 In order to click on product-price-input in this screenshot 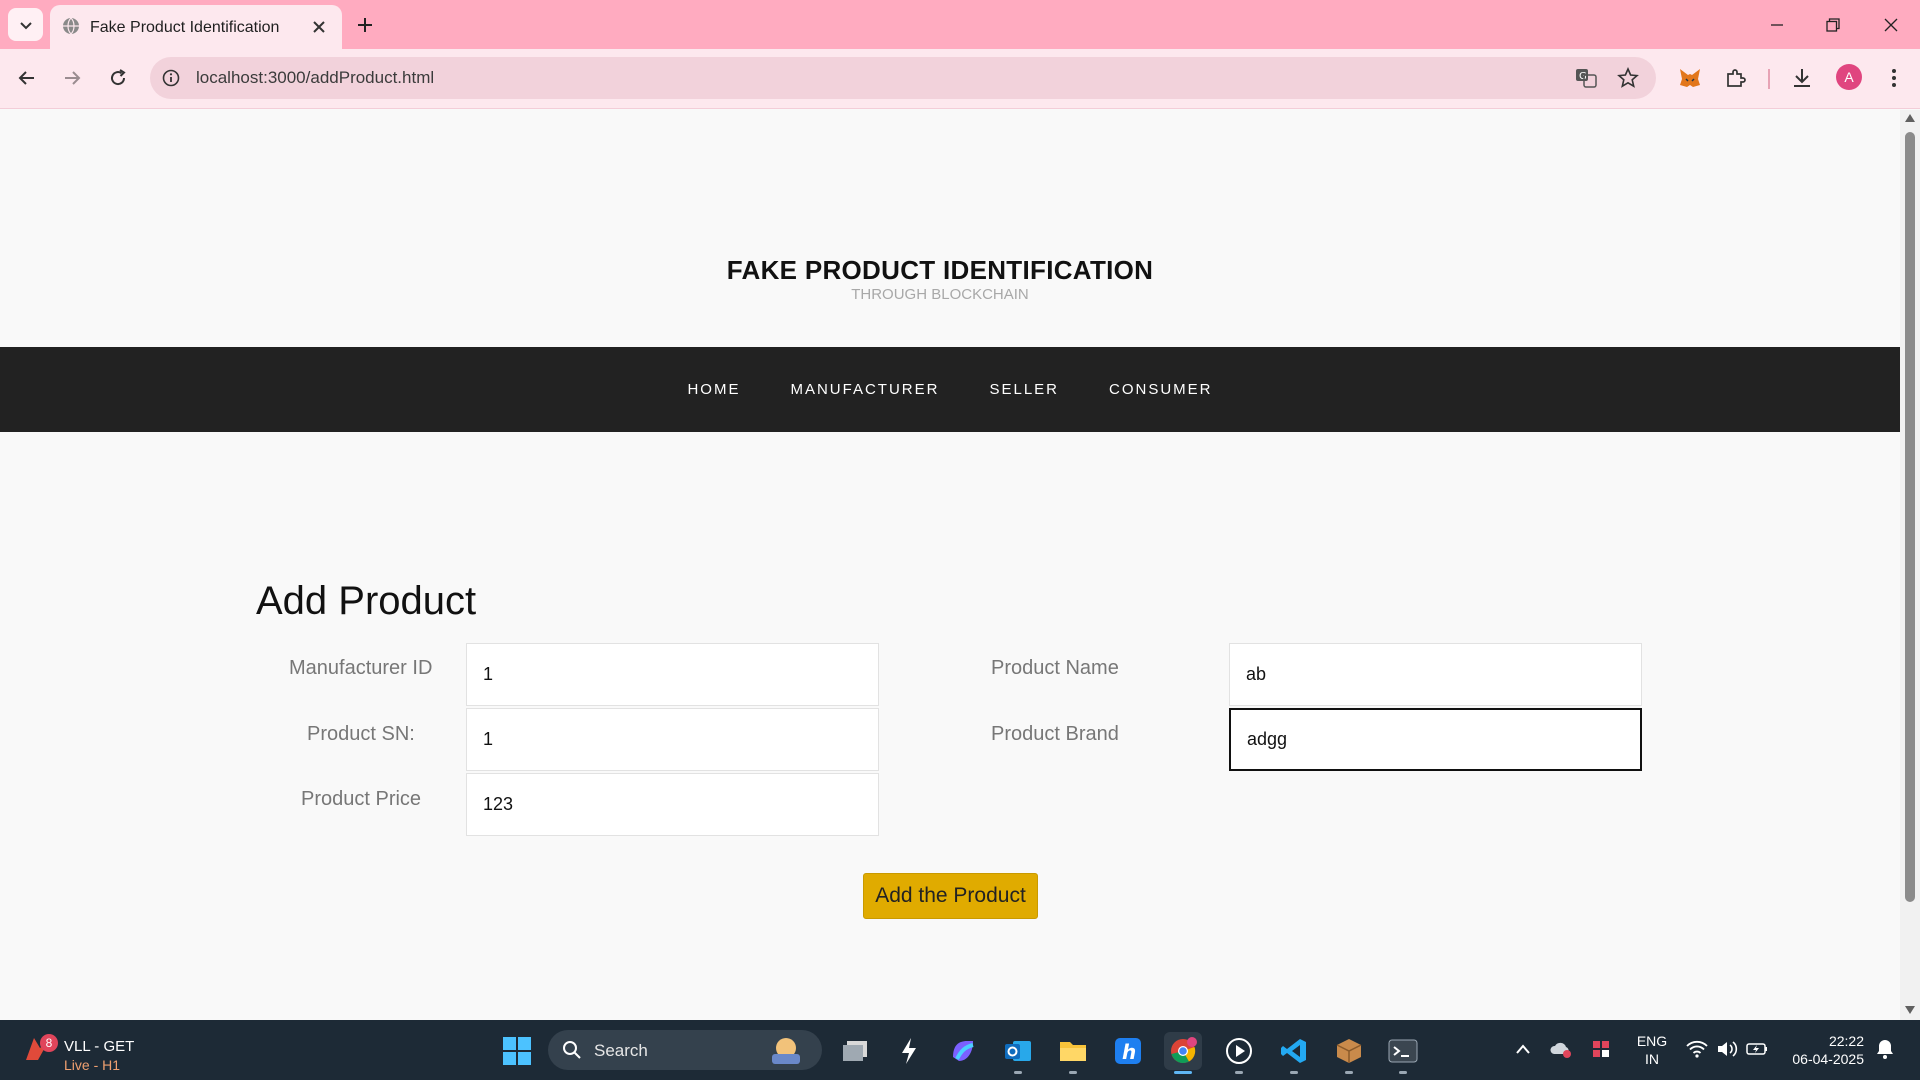, I will do `click(672, 804)`.